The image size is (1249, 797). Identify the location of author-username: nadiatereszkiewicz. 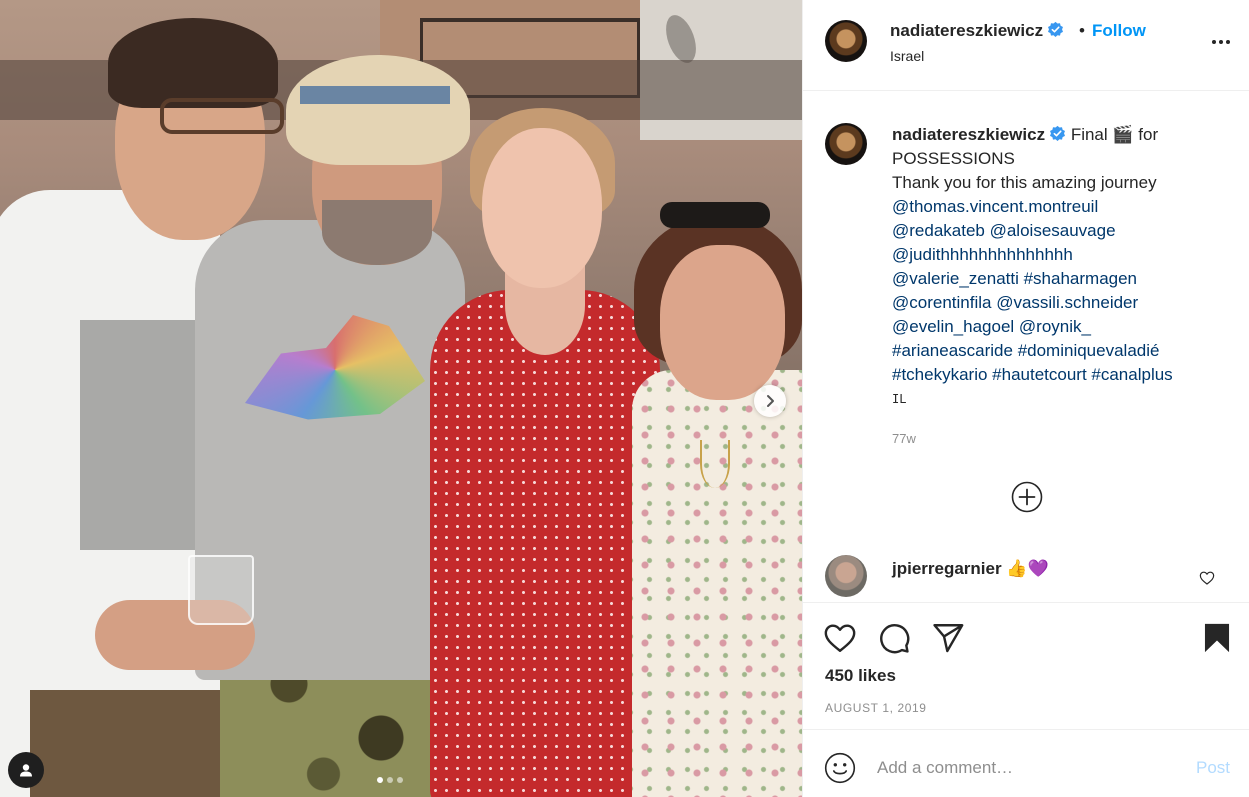
(966, 30).